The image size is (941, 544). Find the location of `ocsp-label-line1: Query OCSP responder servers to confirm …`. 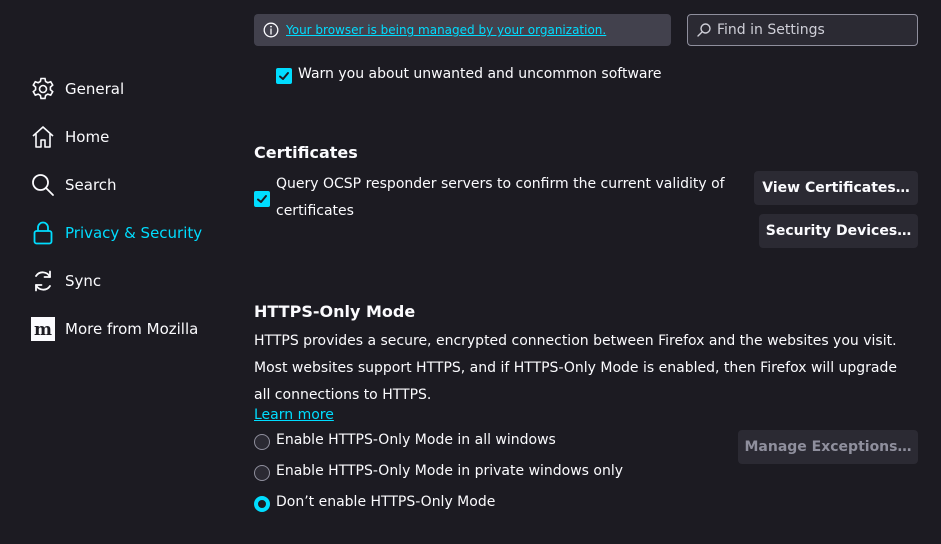

ocsp-label-line1: Query OCSP responder servers to confirm … is located at coordinates (500, 184).